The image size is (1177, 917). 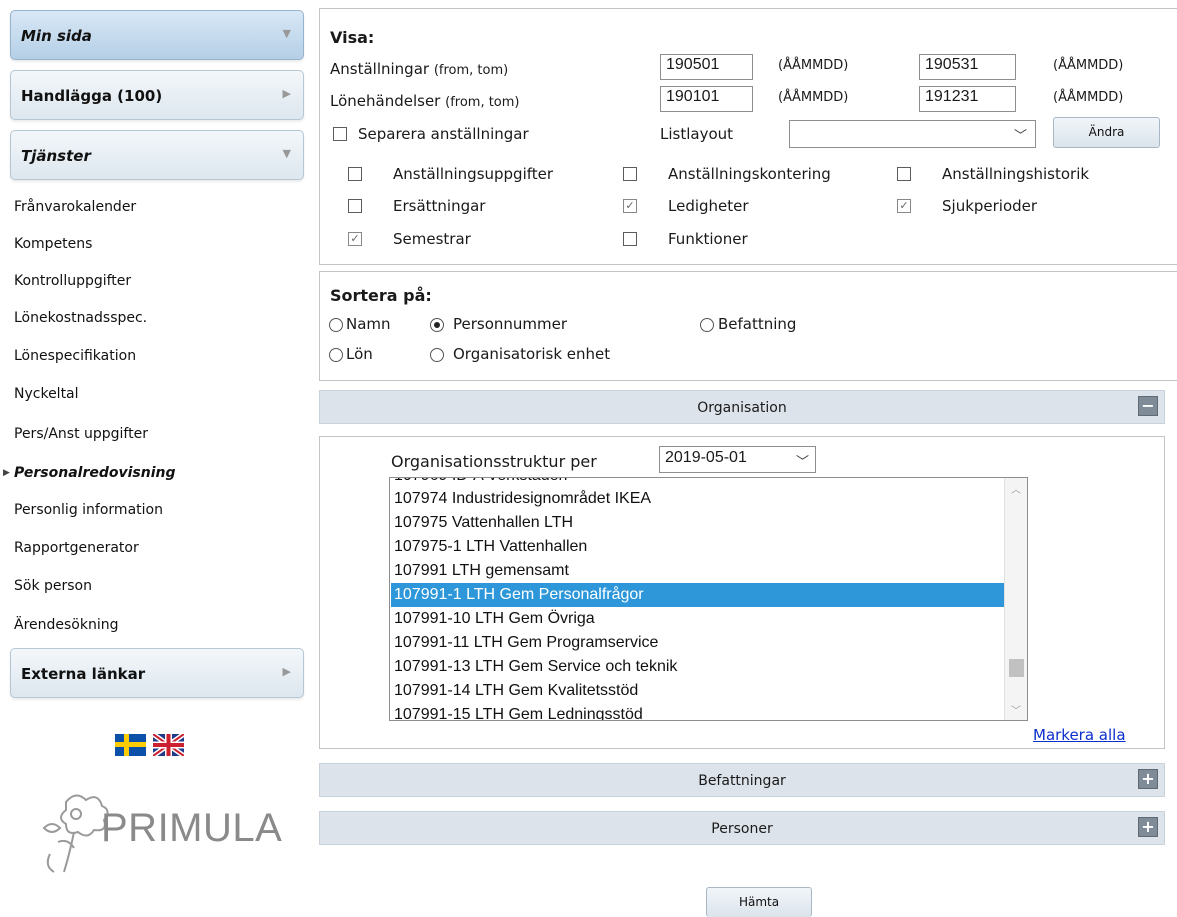 I want to click on nav-min-sida: Min sida ▼, so click(x=157, y=35).